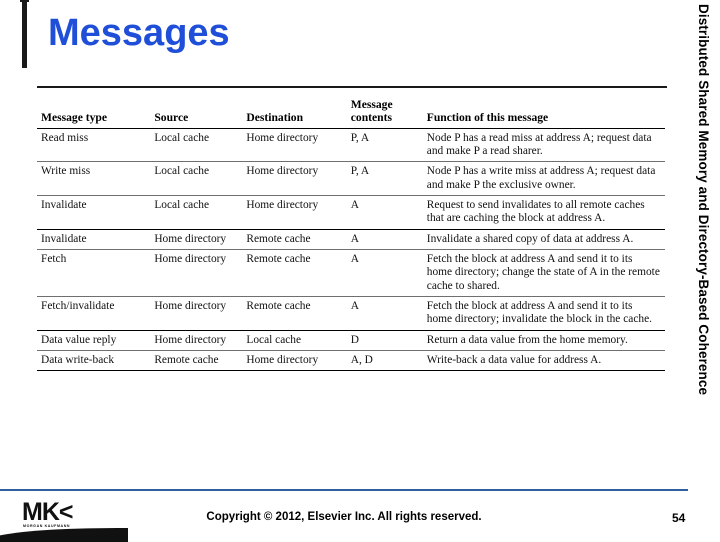 The width and height of the screenshot is (720, 542). I want to click on cell-message-type: Write miss, so click(66, 171).